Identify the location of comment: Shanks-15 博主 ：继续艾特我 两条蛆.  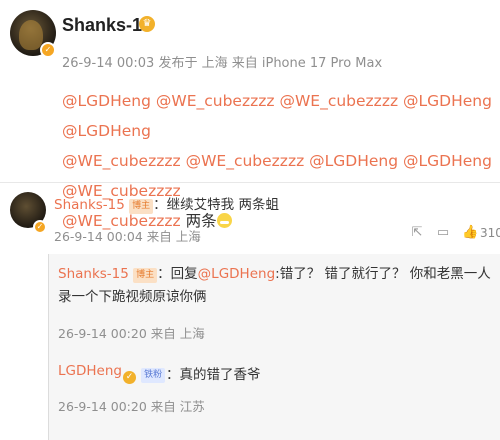
(166, 203).